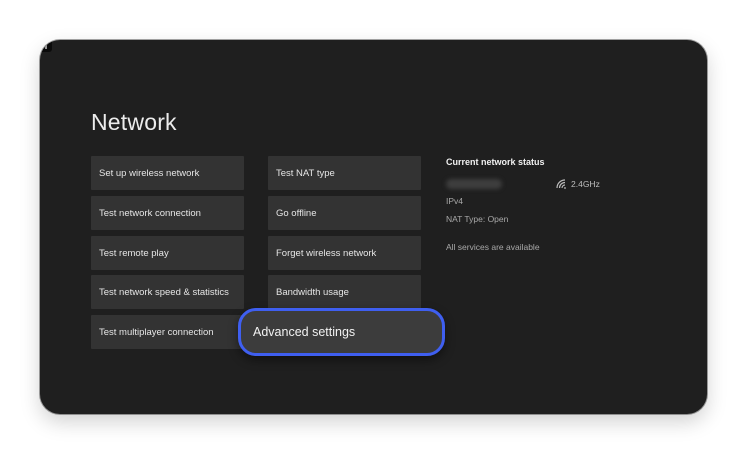 The image size is (750, 456). Describe the element at coordinates (561, 184) in the screenshot. I see `wifi-signal-icon` at that location.